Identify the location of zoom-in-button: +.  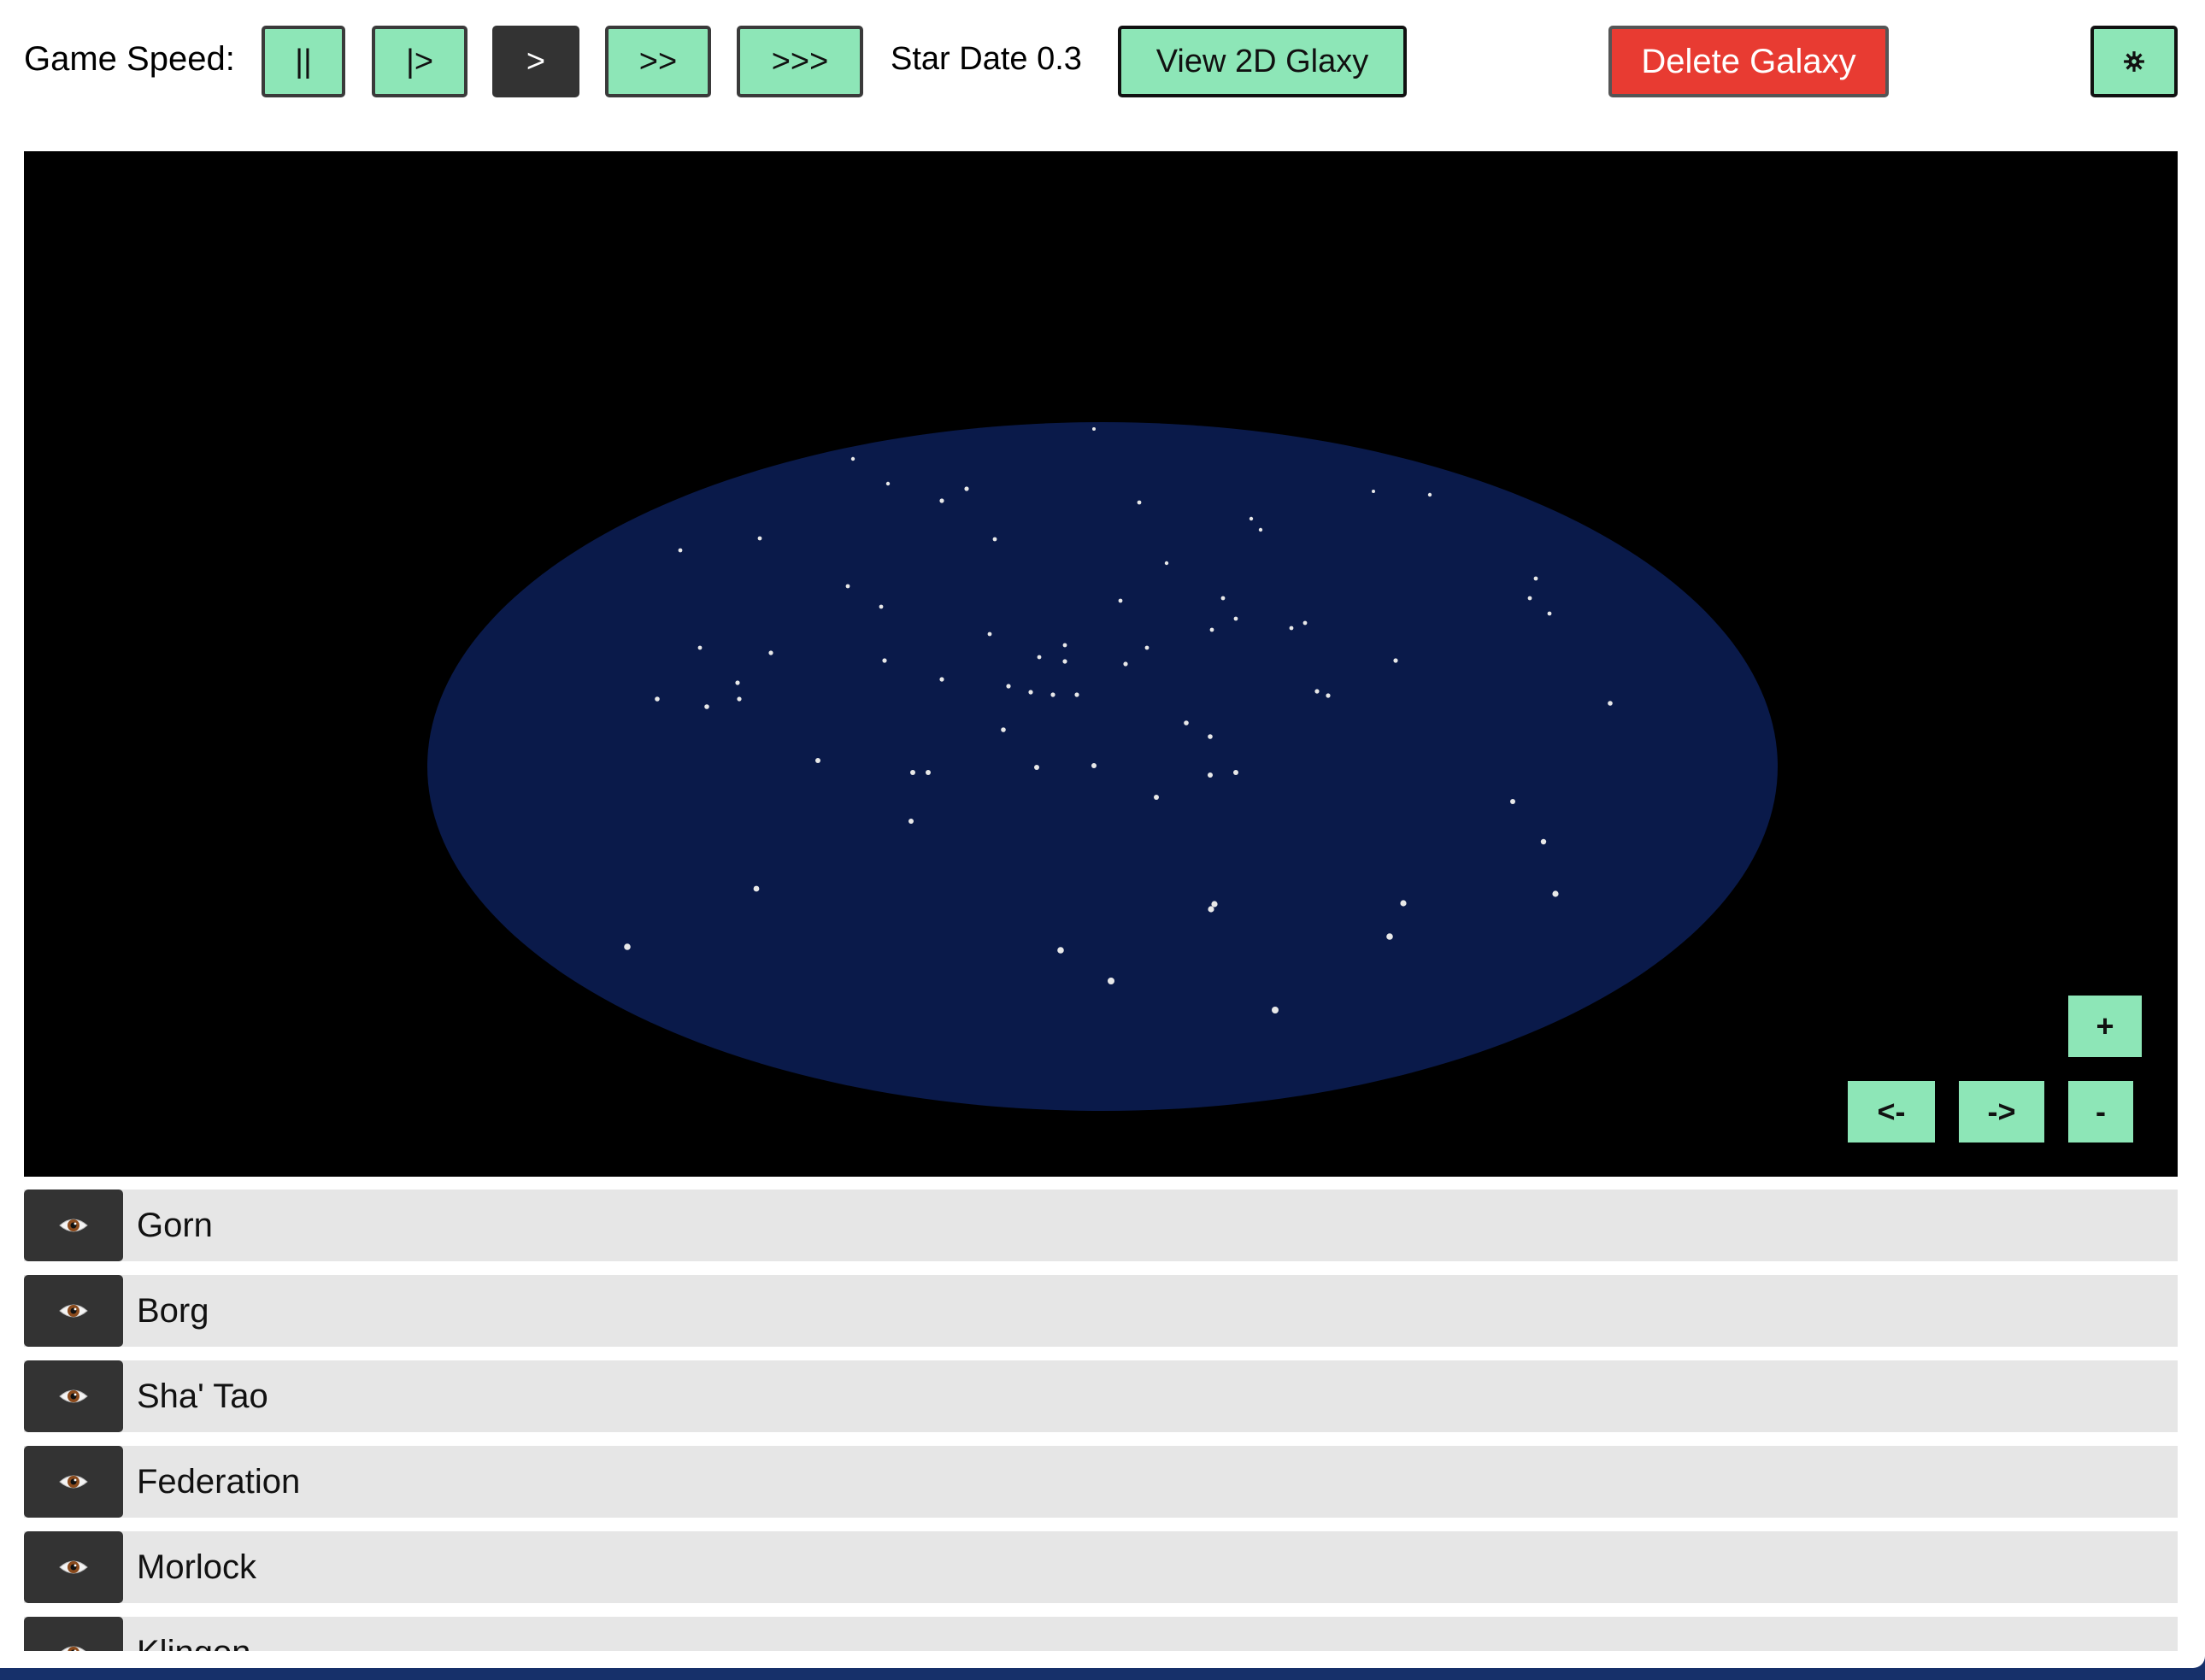
(2105, 1026).